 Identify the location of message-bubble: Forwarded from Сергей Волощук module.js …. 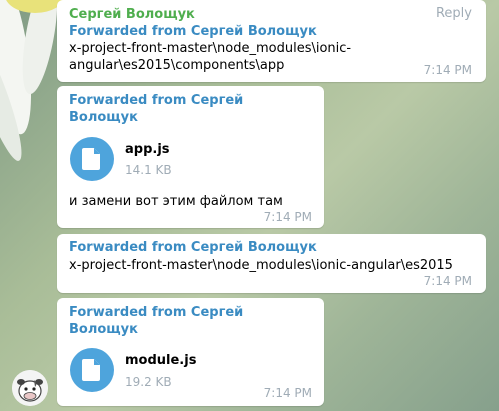
(190, 352).